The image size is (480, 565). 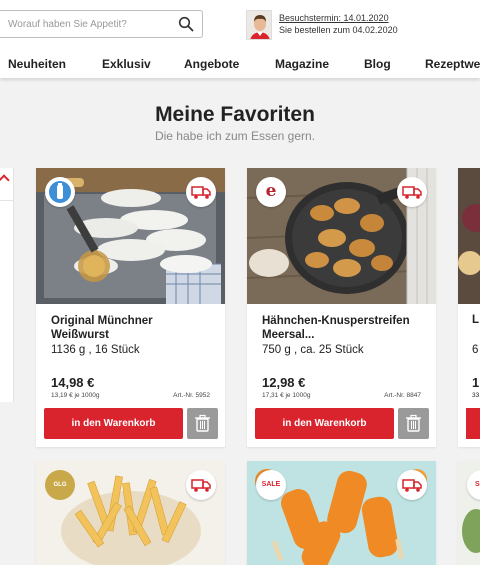 I want to click on product-card: SA, so click(x=469, y=513).